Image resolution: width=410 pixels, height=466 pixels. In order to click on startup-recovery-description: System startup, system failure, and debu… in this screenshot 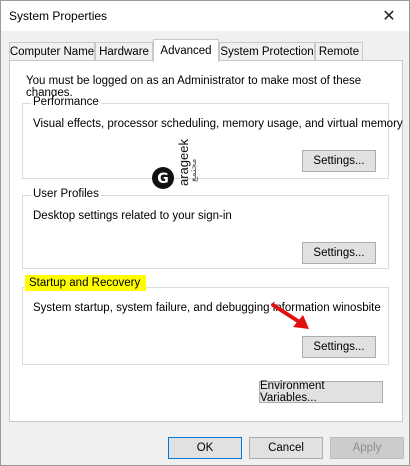, I will do `click(207, 308)`.